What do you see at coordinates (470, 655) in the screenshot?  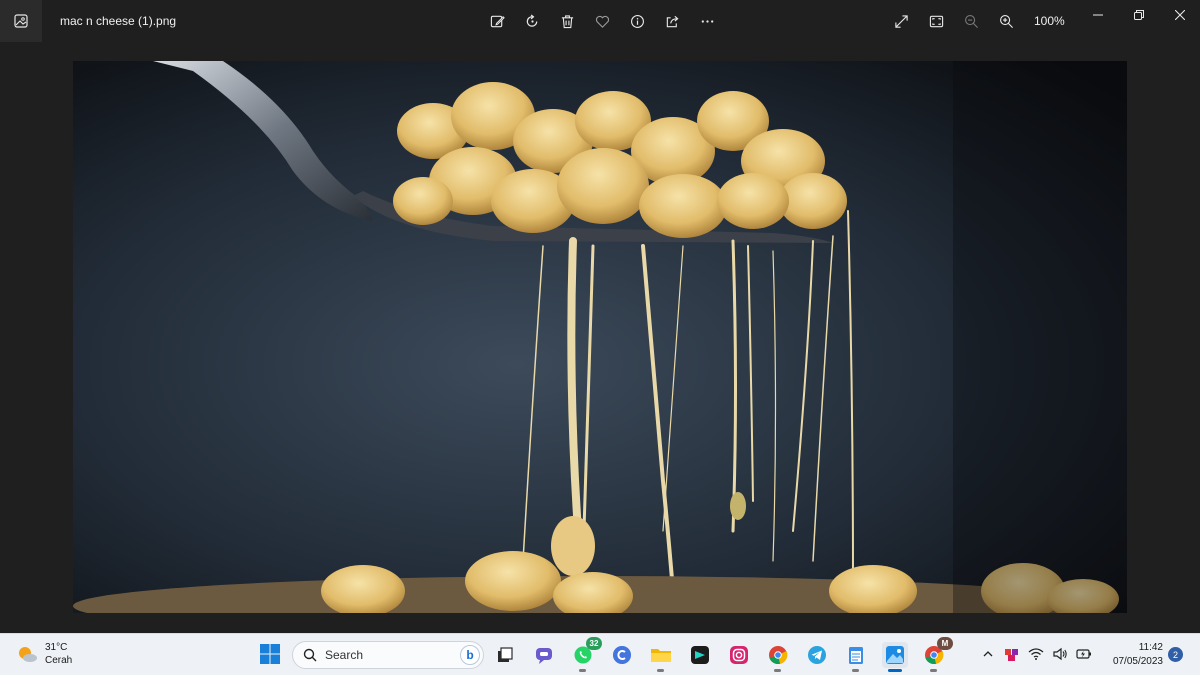 I see `bing-icon: b` at bounding box center [470, 655].